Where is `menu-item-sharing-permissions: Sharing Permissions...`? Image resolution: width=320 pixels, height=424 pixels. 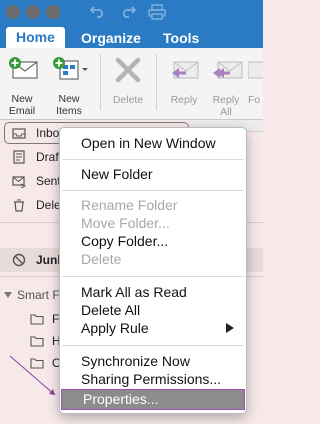
menu-item-sharing-permissions: Sharing Permissions... is located at coordinates (153, 379).